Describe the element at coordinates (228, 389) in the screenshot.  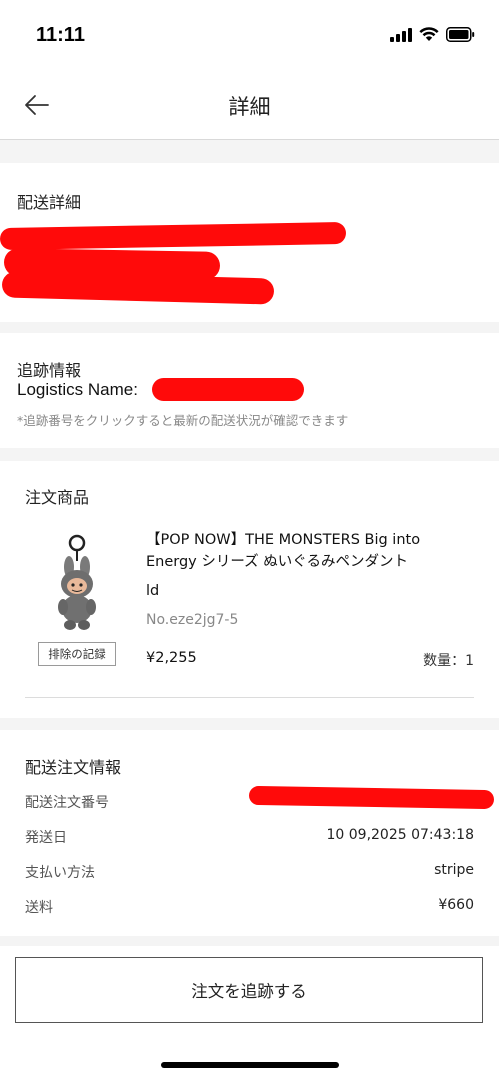
I see `redacted-logistics-name` at that location.